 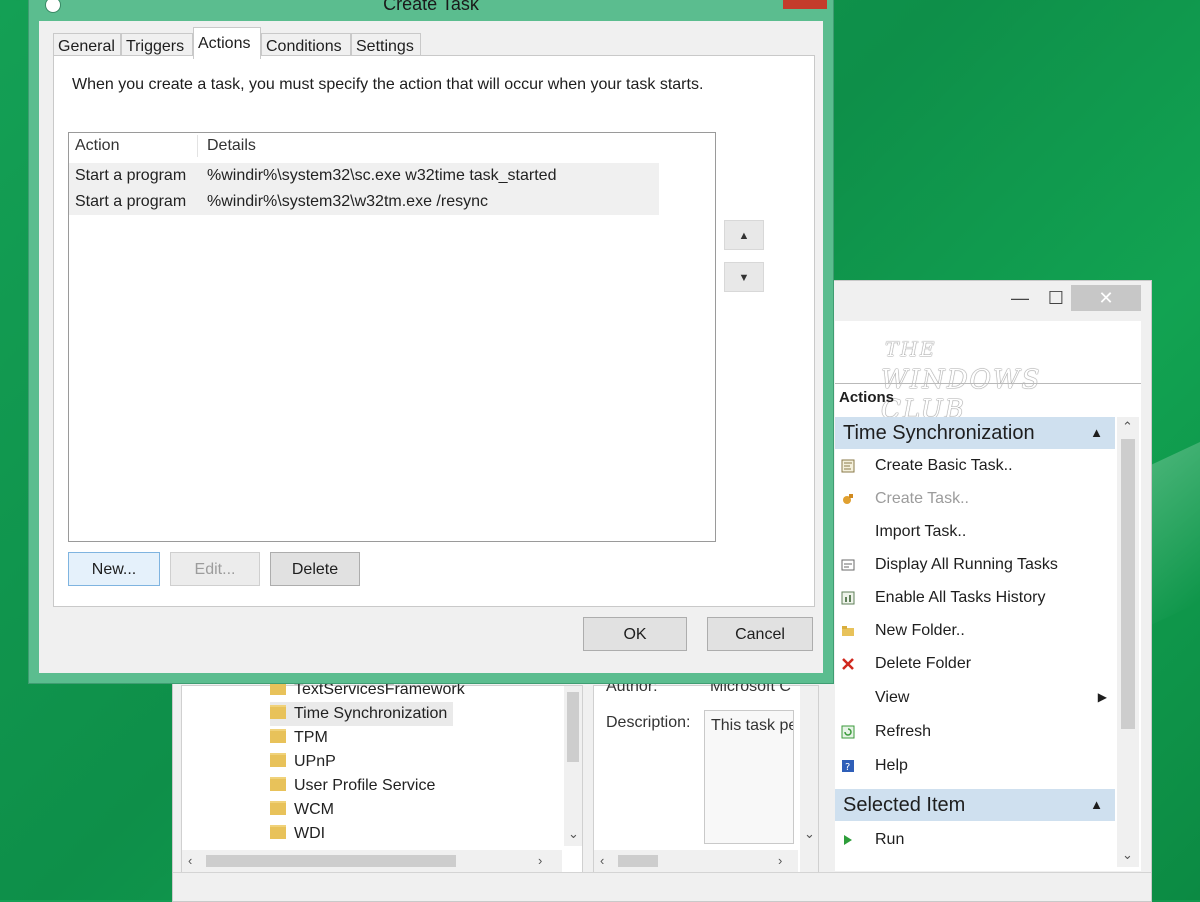 What do you see at coordinates (975, 663) in the screenshot?
I see `action-delete-folder: Delete Folder` at bounding box center [975, 663].